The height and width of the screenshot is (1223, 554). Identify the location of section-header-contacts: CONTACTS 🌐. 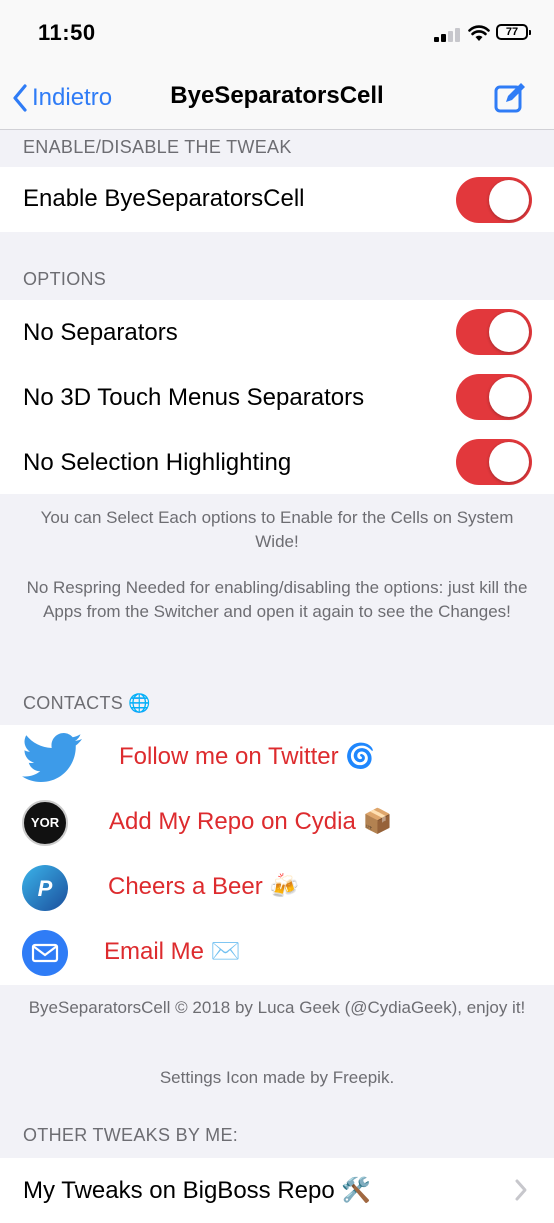
(87, 703).